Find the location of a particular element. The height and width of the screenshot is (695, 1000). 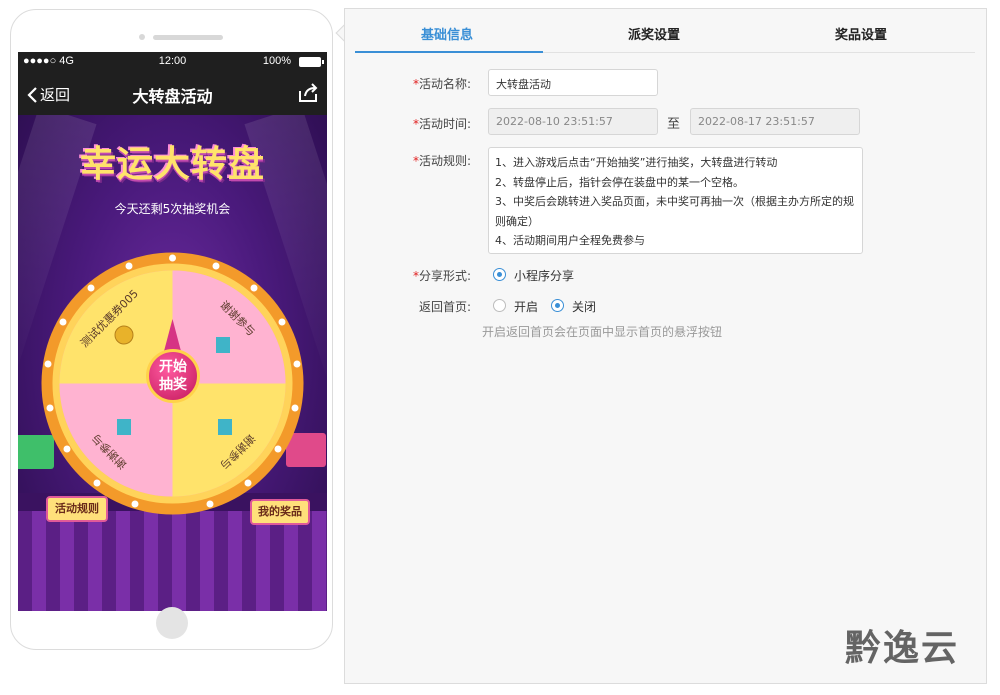

game-logo: 幸运大转盘 is located at coordinates (172, 164).